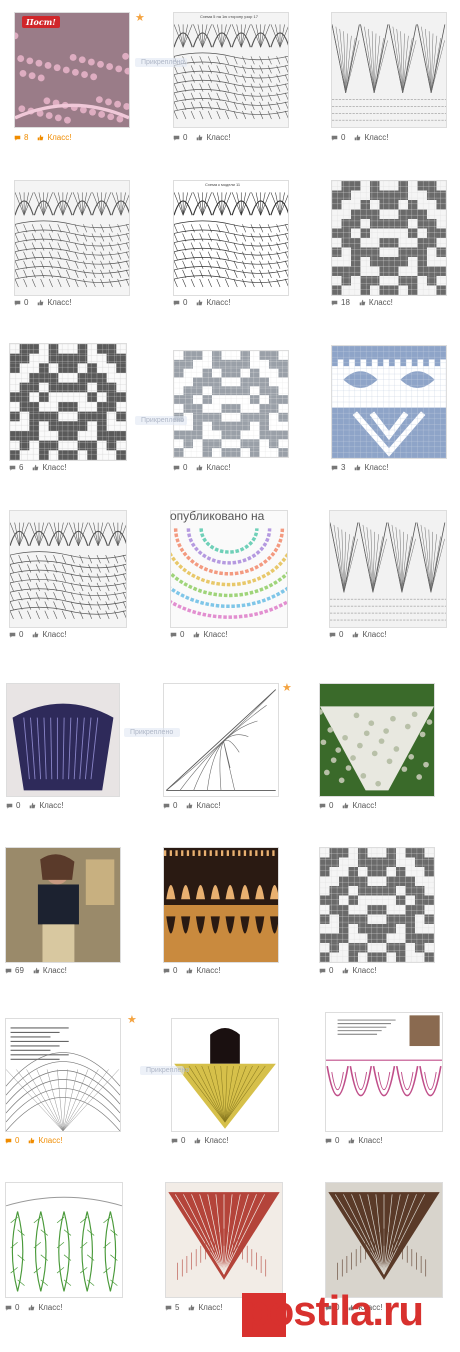 The width and height of the screenshot is (460, 1352). I want to click on comment-count: 3, so click(343, 467).